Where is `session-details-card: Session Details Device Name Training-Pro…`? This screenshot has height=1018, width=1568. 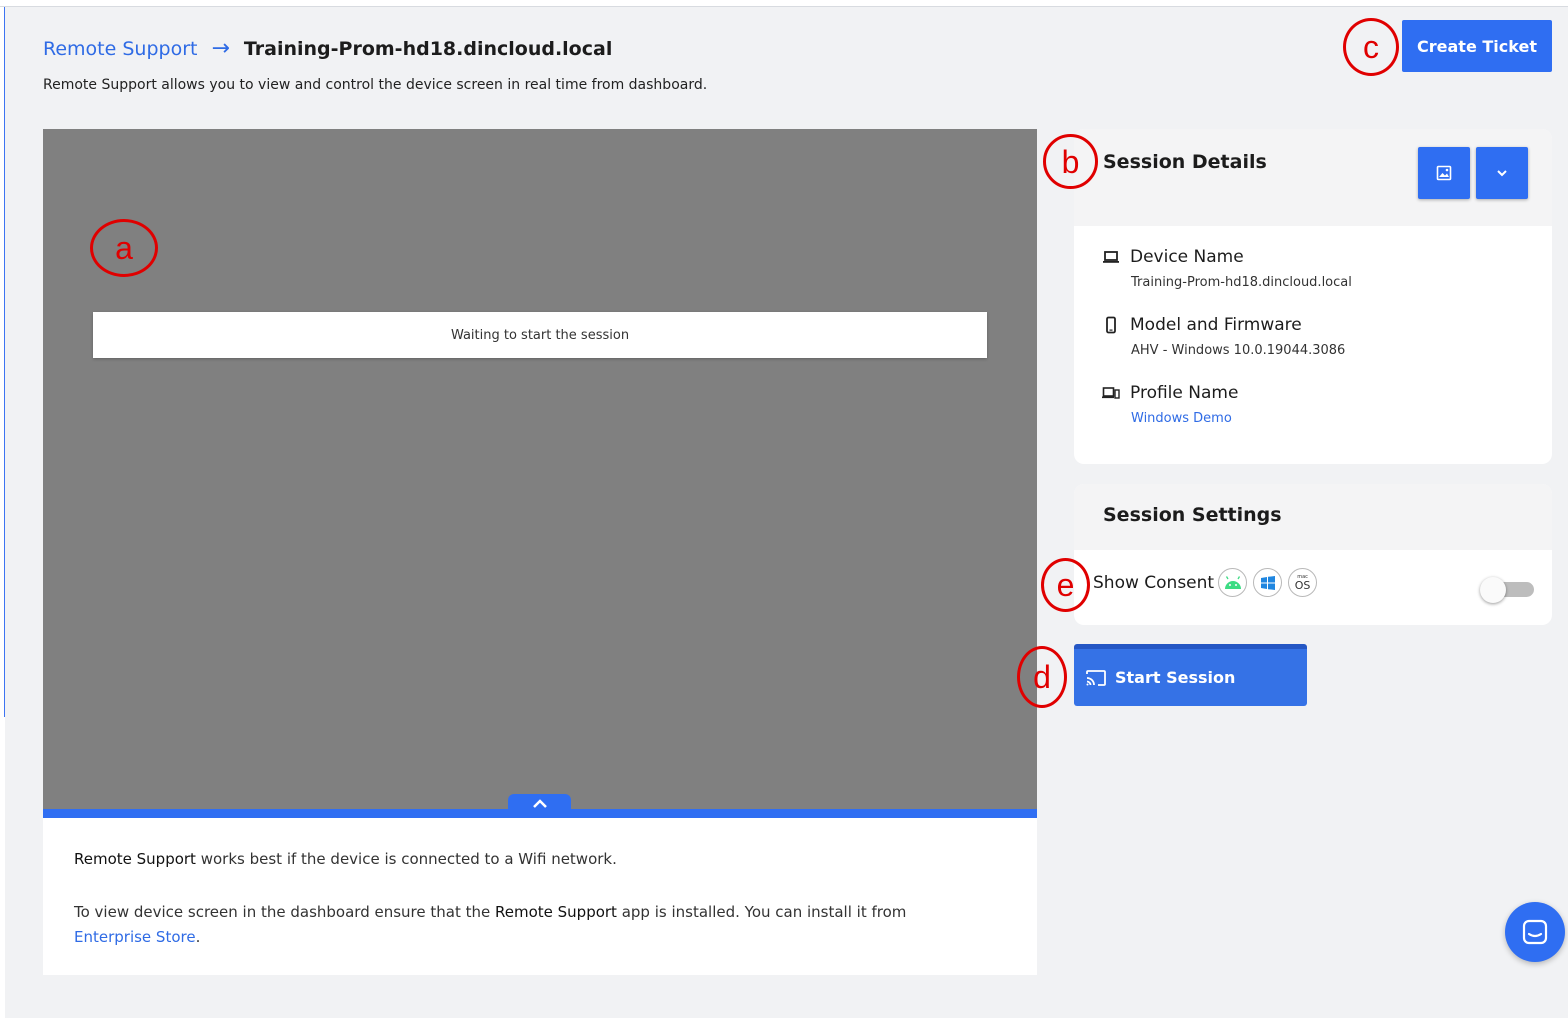 session-details-card: Session Details Device Name Training-Pro… is located at coordinates (1313, 296).